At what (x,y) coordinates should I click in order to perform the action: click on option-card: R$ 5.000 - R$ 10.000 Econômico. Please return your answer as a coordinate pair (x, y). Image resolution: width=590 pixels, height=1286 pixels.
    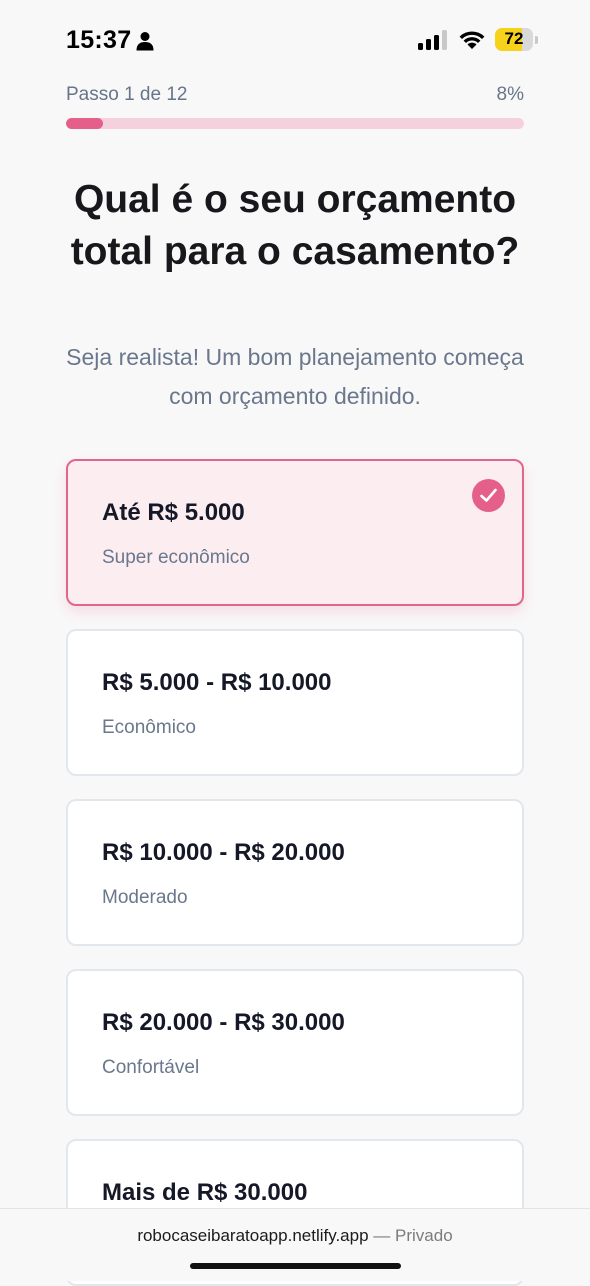
    Looking at the image, I should click on (295, 702).